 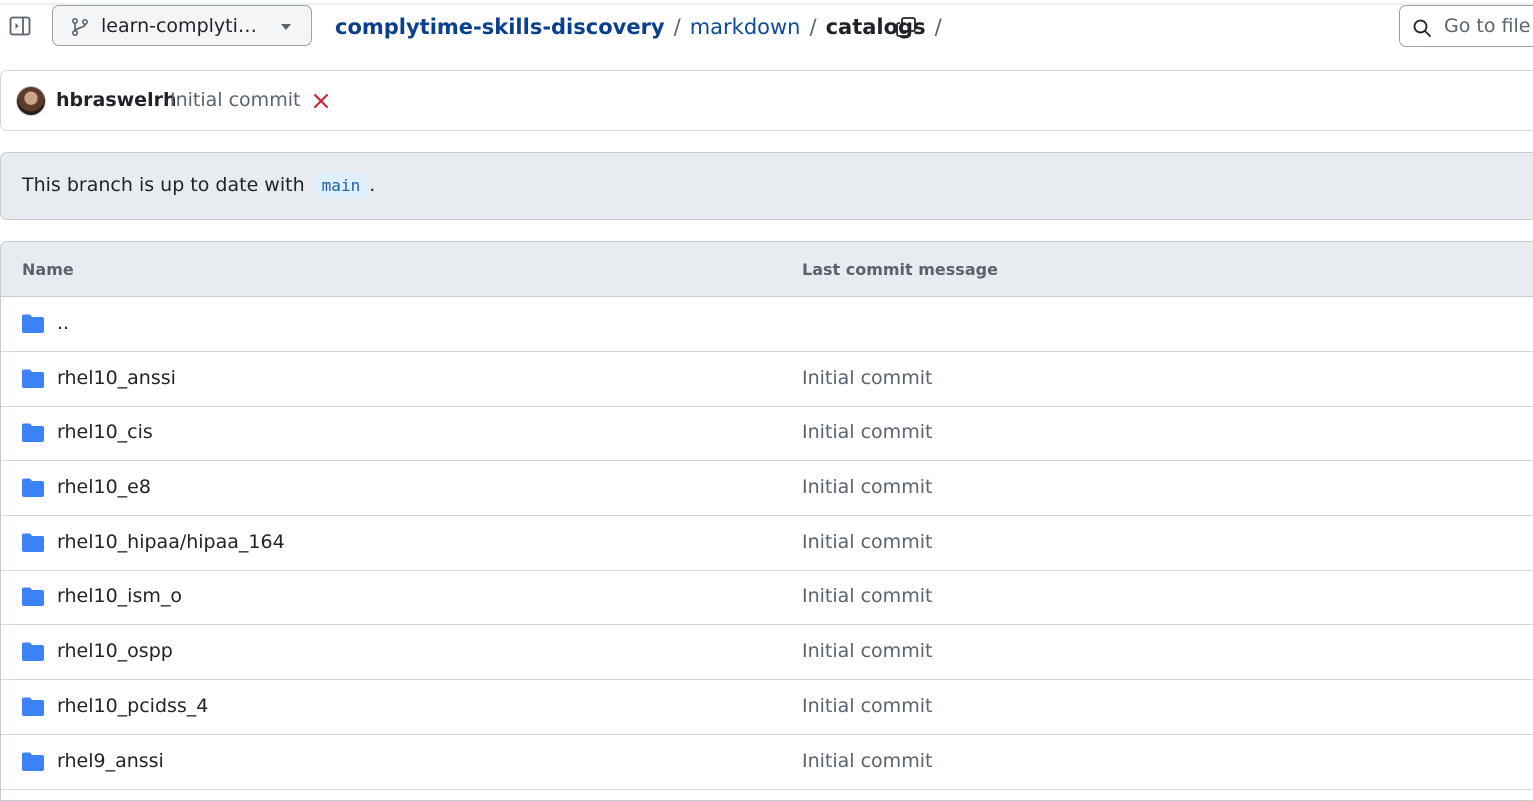 What do you see at coordinates (372, 185) in the screenshot?
I see `status-text-after: .` at bounding box center [372, 185].